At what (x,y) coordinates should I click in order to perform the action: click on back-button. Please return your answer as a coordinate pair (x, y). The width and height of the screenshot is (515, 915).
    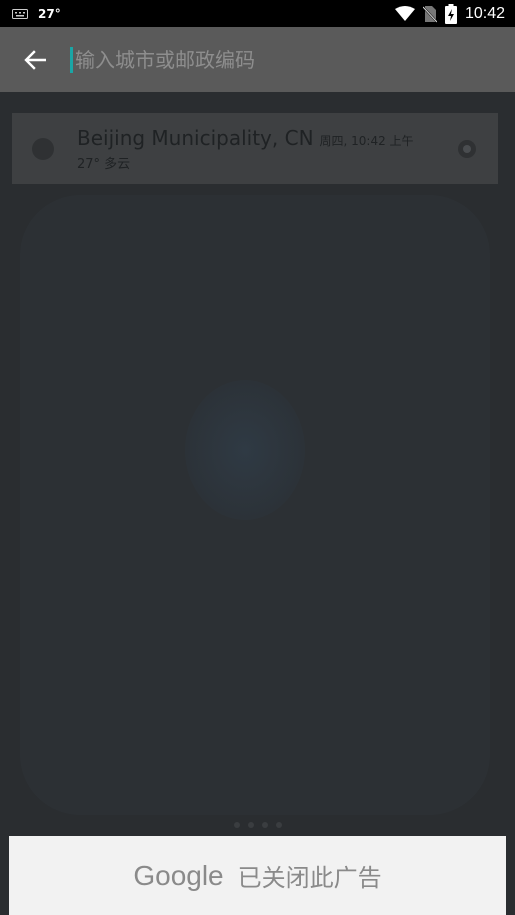
    Looking at the image, I should click on (35, 59).